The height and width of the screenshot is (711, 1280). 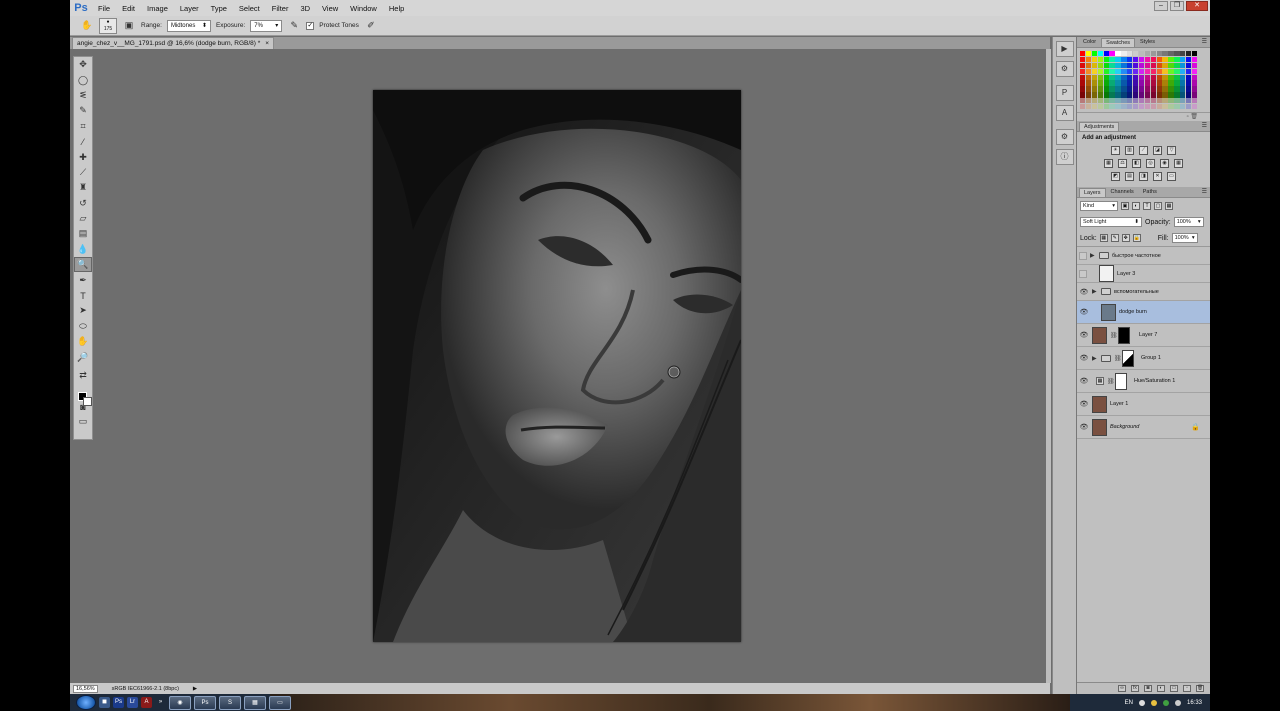 What do you see at coordinates (1122, 163) in the screenshot?
I see `color-balance-icon: ⚖` at bounding box center [1122, 163].